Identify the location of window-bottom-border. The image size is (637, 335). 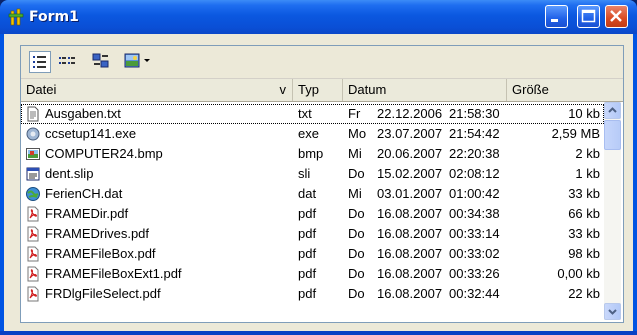
(318, 333).